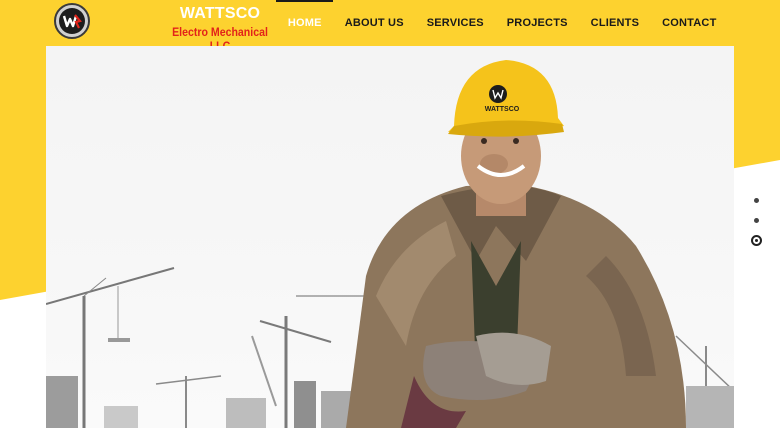 The width and height of the screenshot is (780, 428). Describe the element at coordinates (689, 23) in the screenshot. I see `nav-contact: CONTACT` at that location.